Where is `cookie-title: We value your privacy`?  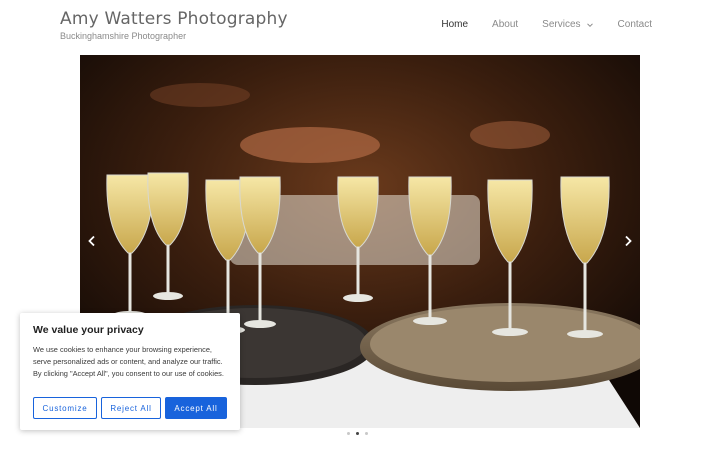 cookie-title: We value your privacy is located at coordinates (88, 330).